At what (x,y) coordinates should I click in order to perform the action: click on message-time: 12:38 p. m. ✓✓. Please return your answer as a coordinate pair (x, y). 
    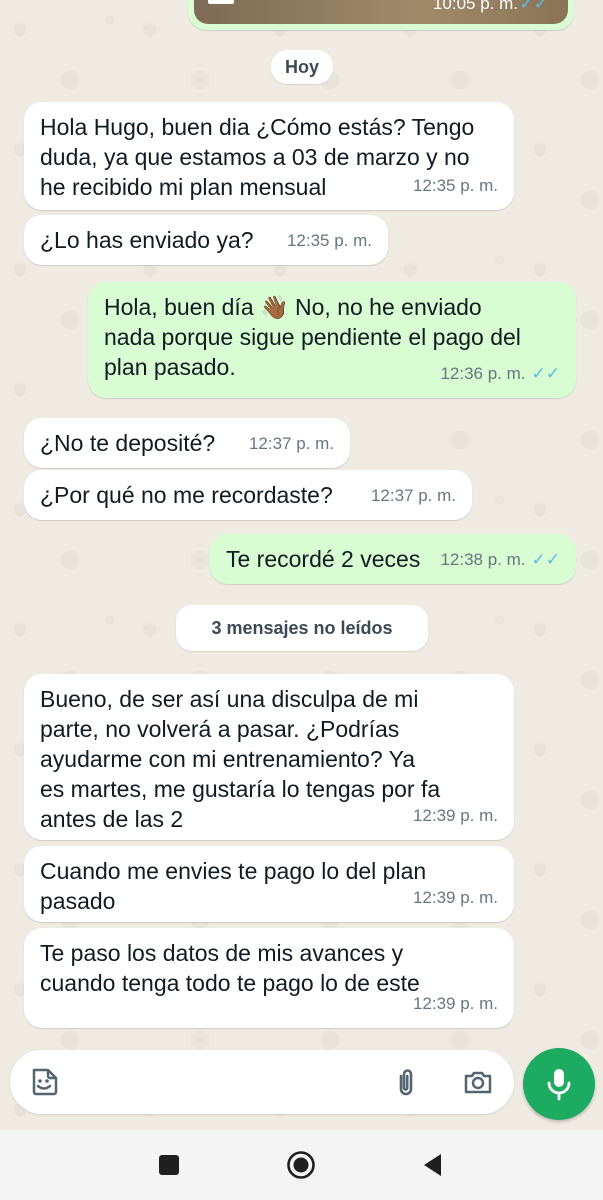
    Looking at the image, I should click on (500, 559).